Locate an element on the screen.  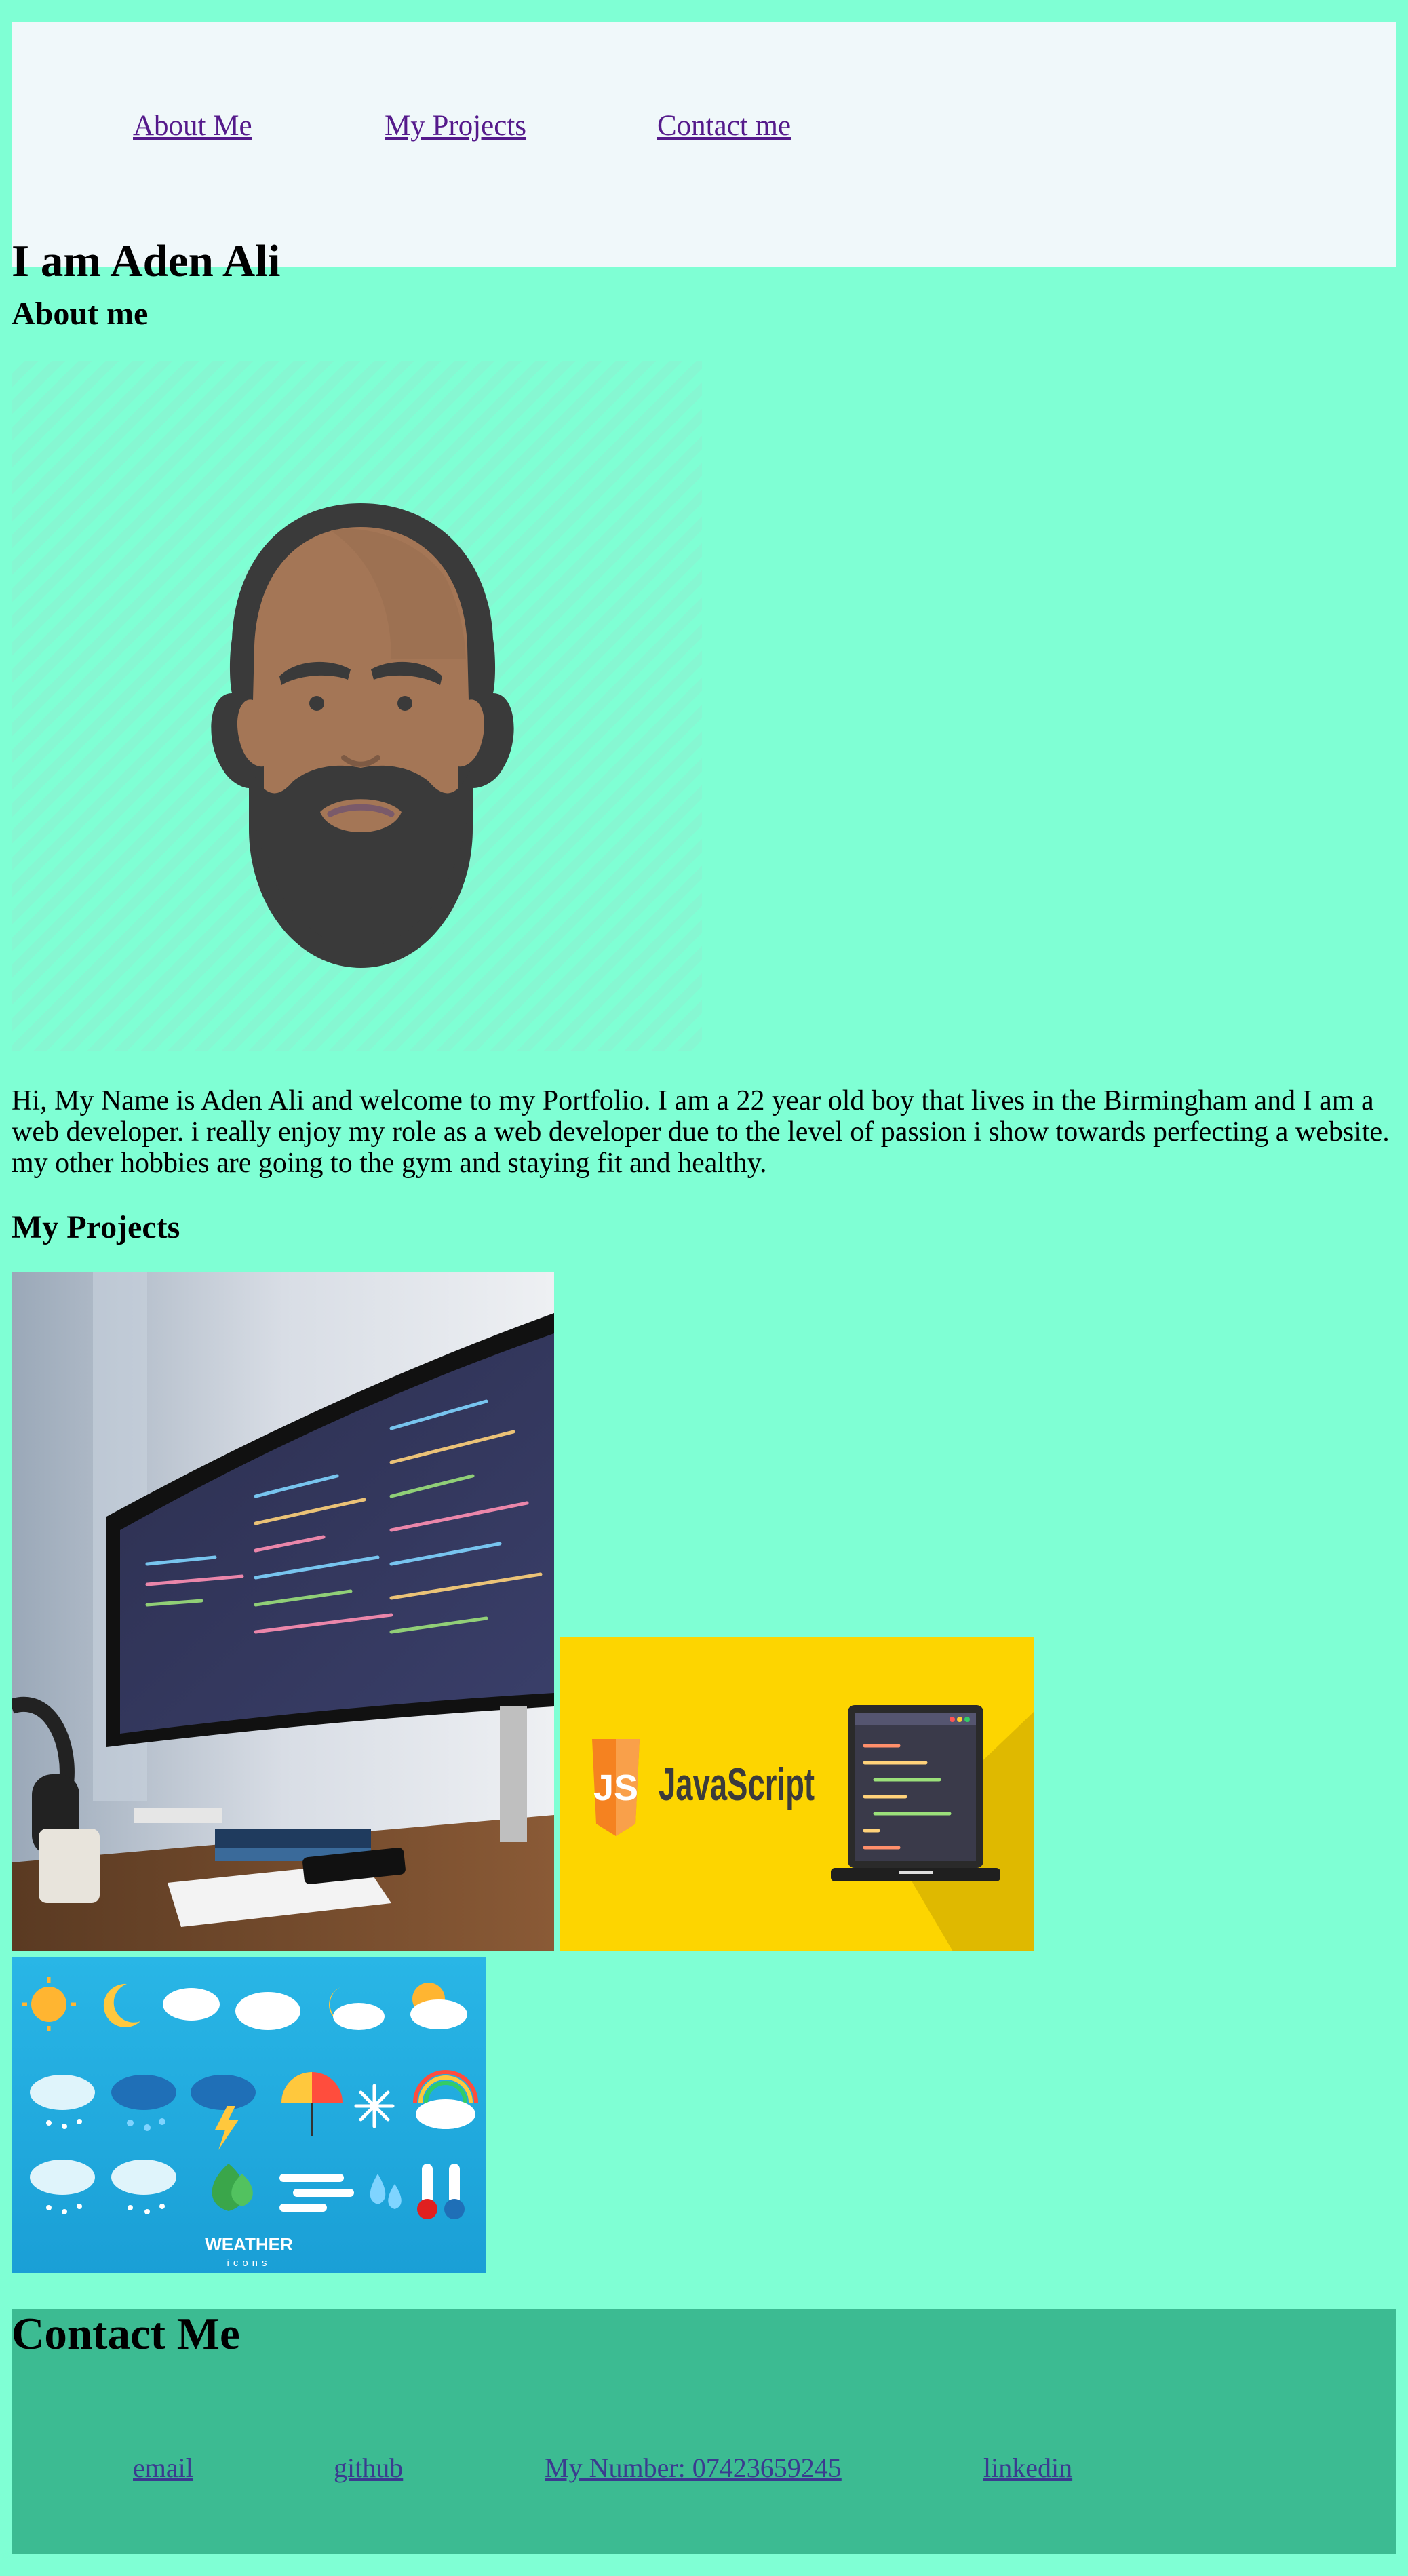
contact-link-linkedin: linkedin is located at coordinates (1027, 2468).